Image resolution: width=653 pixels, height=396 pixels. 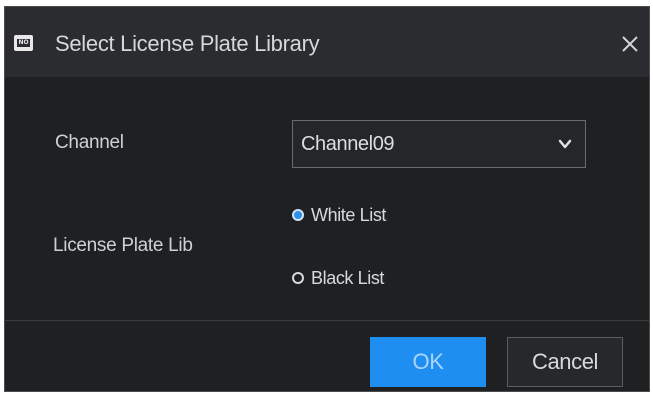 I want to click on dialog-title: Select License Plate Library, so click(x=187, y=43).